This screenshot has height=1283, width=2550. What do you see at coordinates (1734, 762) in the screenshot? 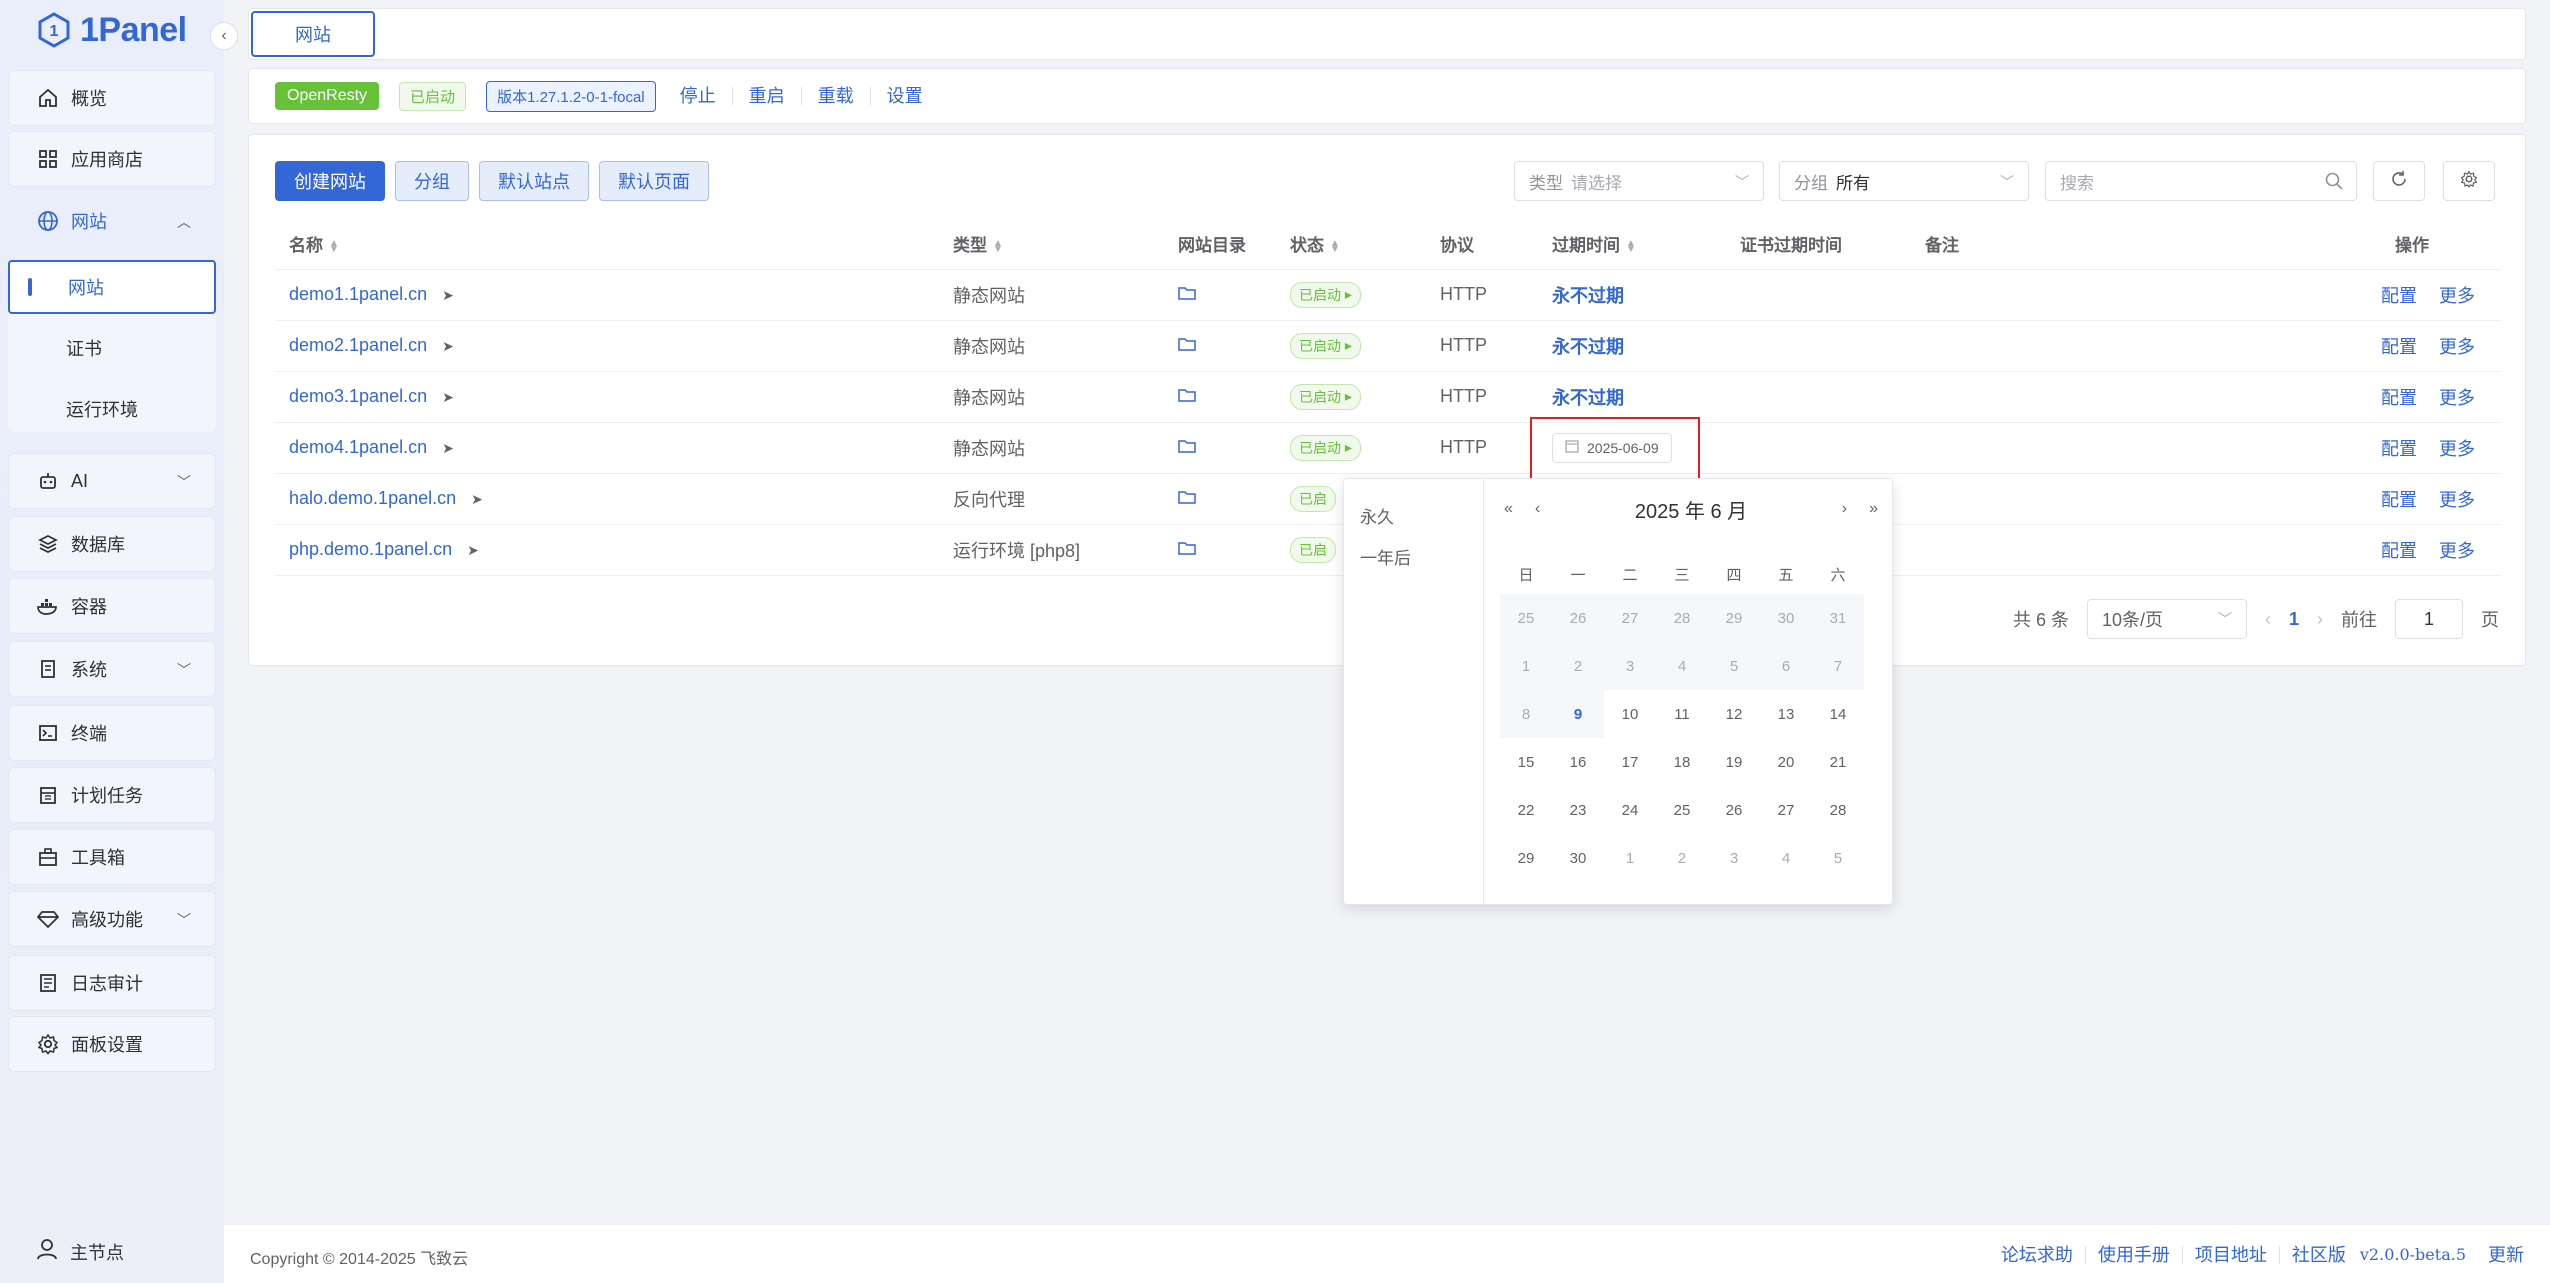
I see `day-cell: 19` at bounding box center [1734, 762].